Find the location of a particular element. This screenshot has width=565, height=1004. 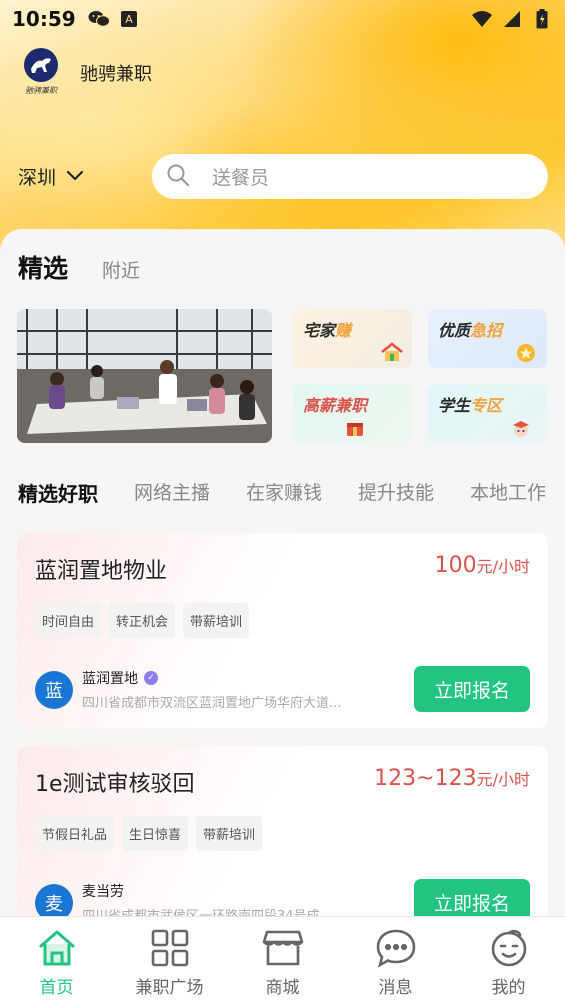

job-salary: 123~123元/小时 is located at coordinates (452, 778).